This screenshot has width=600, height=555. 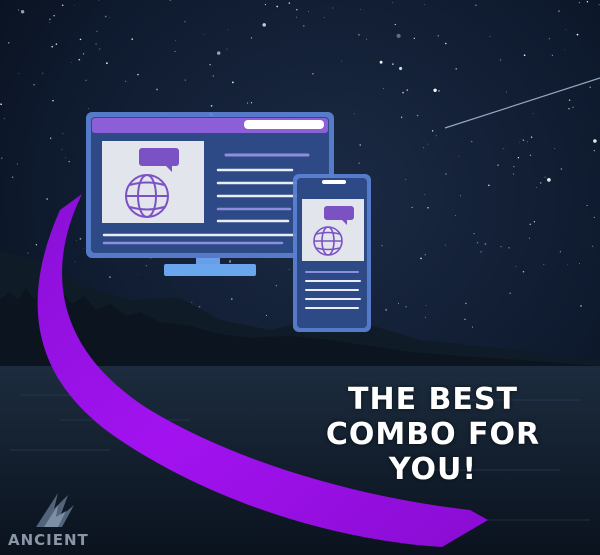 I want to click on brand-name: ANCIENT, so click(x=48, y=540).